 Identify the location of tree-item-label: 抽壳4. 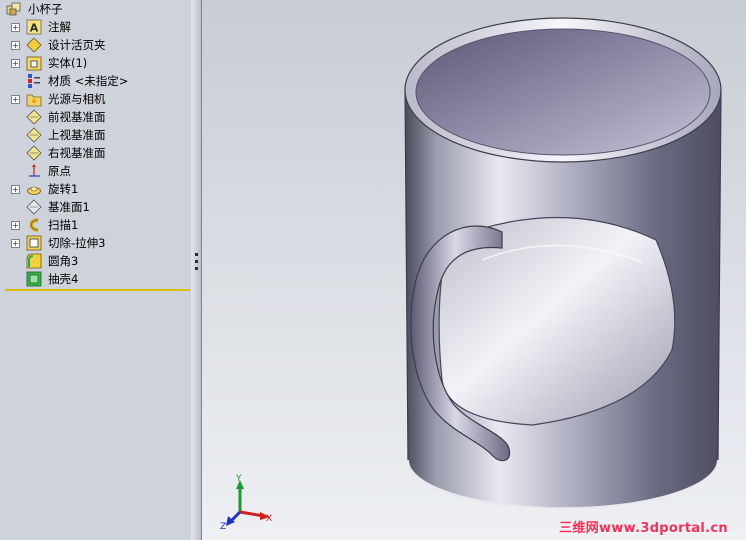
(63, 279).